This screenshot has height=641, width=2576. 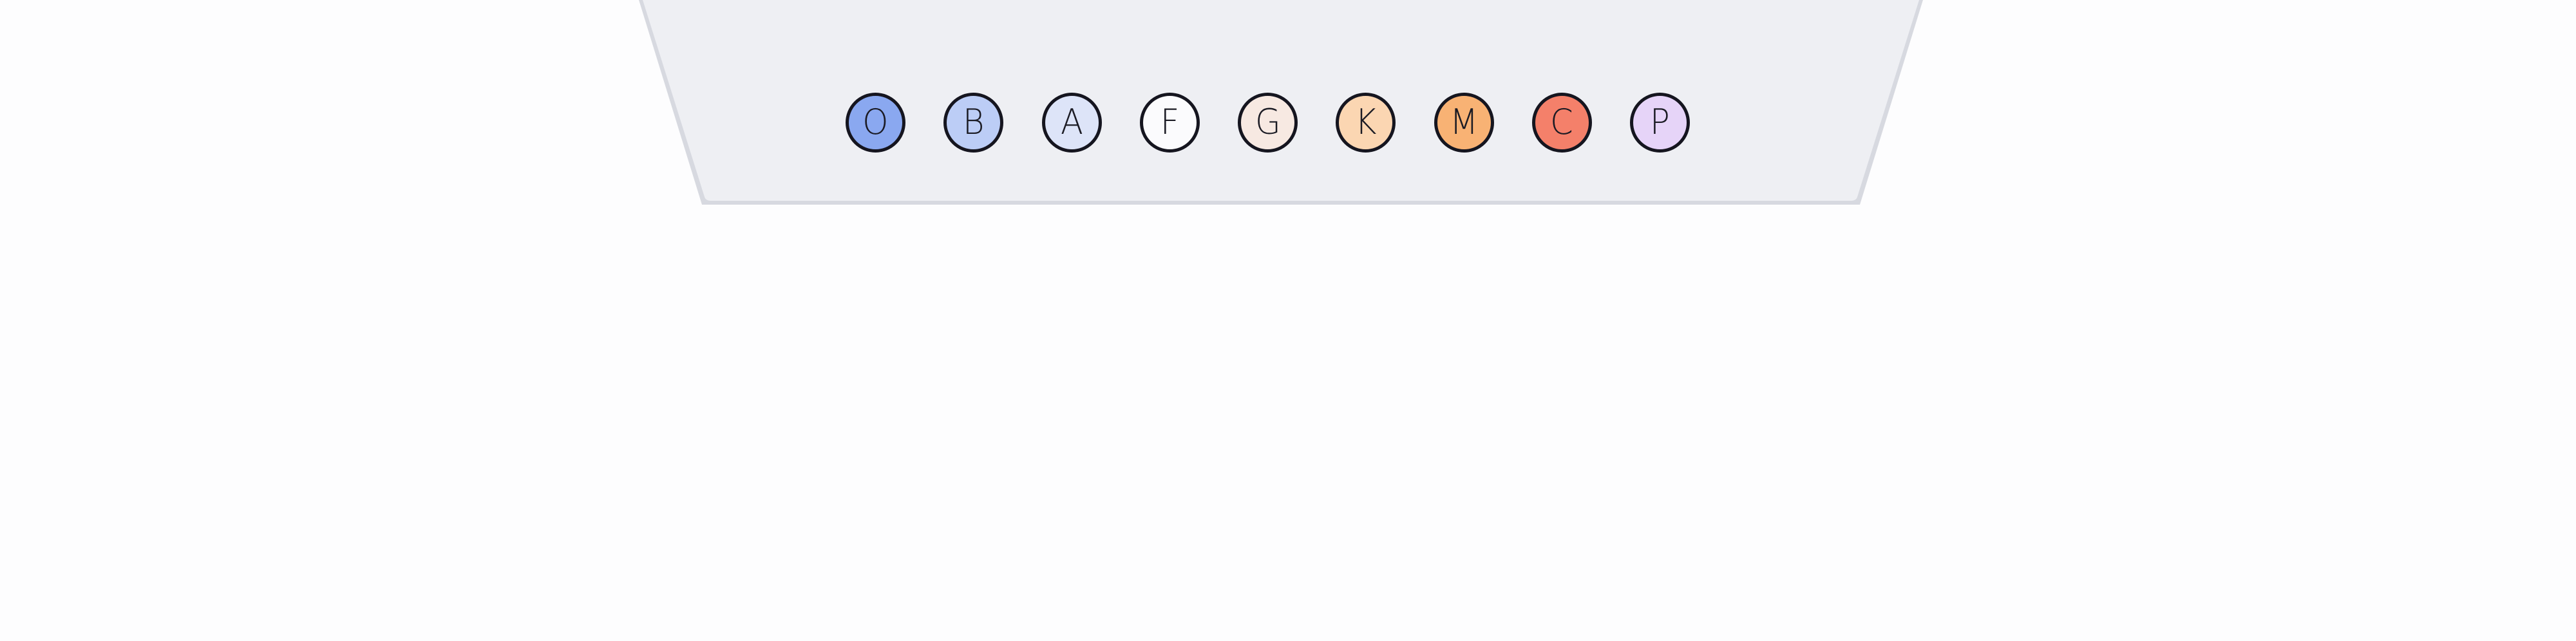 I want to click on swatch-g: G, so click(x=1268, y=122).